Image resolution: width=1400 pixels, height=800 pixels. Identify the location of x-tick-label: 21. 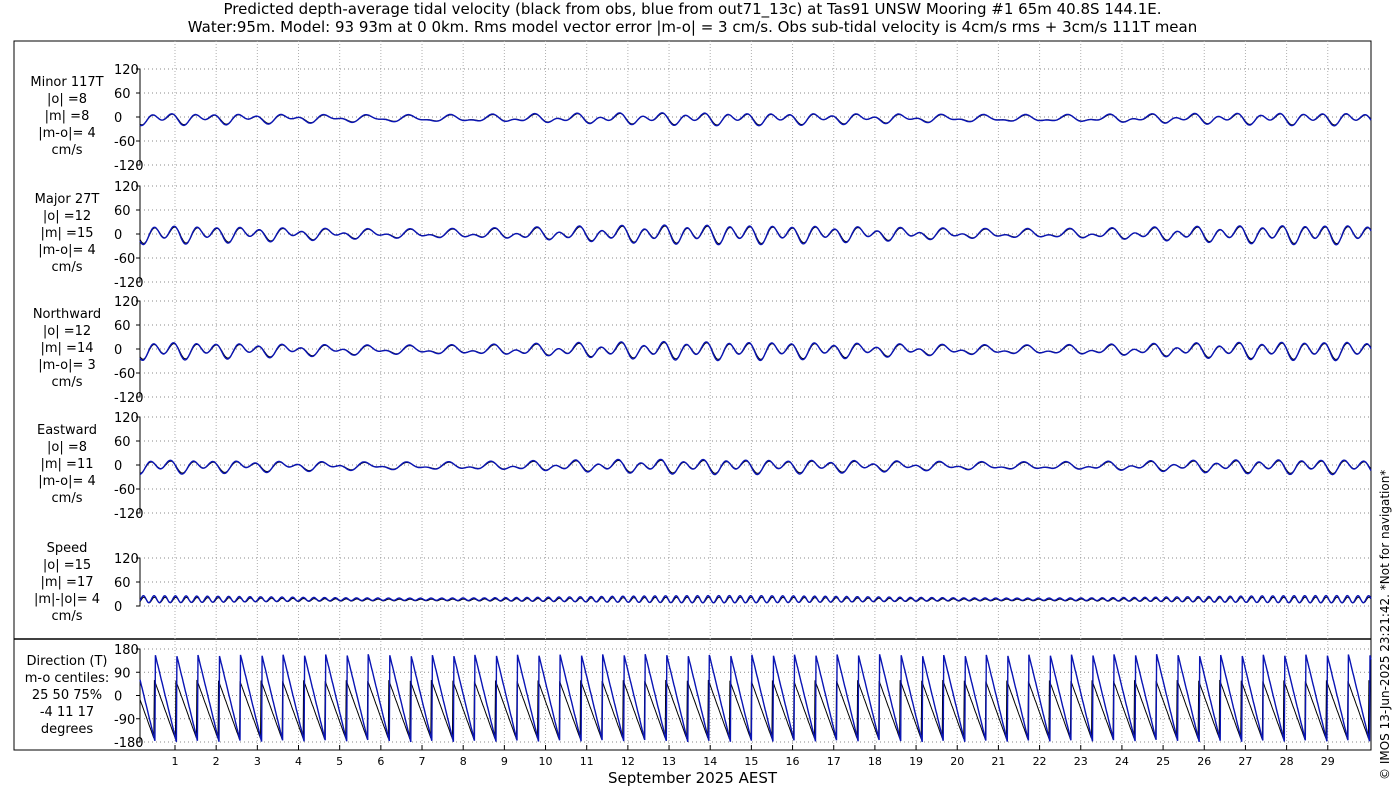
(998, 761).